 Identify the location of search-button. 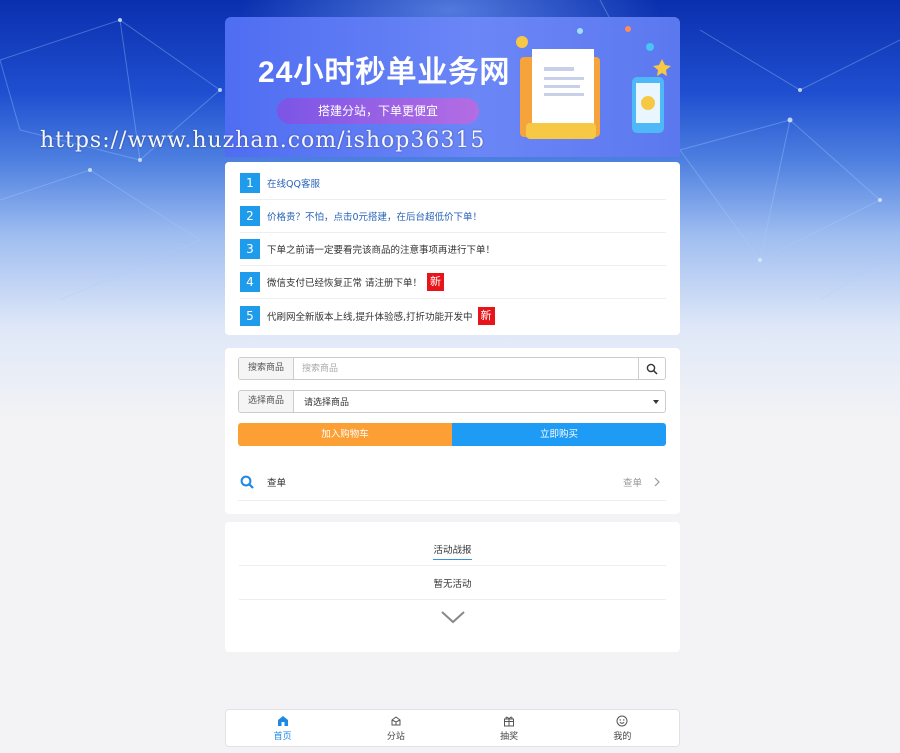
(651, 368).